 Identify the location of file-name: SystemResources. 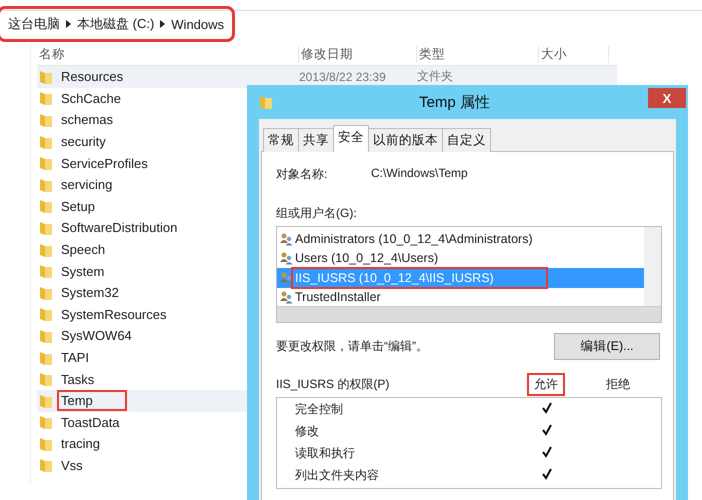
(114, 314).